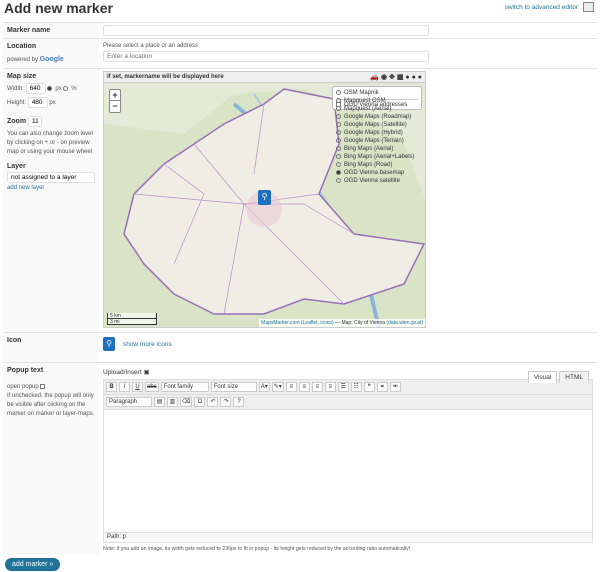 The width and height of the screenshot is (600, 572). What do you see at coordinates (50, 88) in the screenshot?
I see `px-radio` at bounding box center [50, 88].